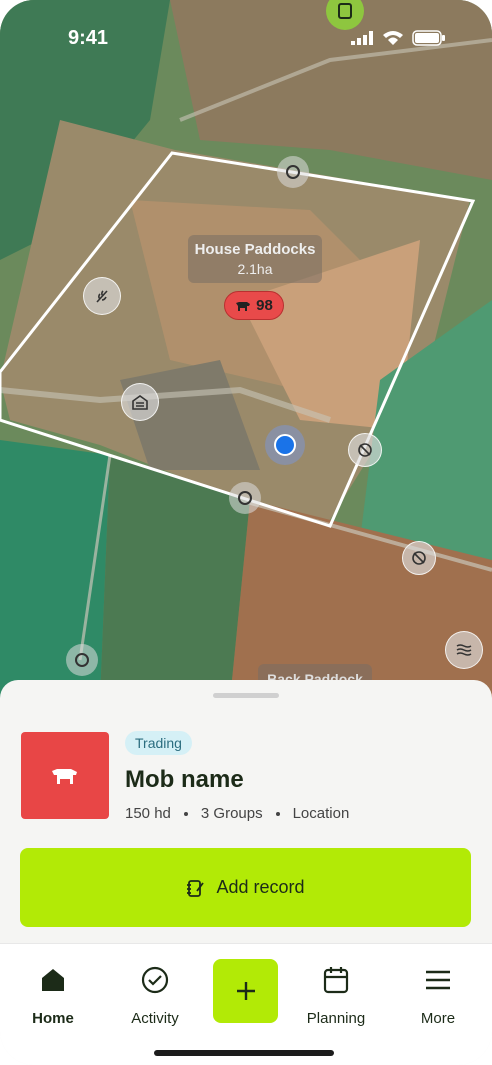 This screenshot has height=1065, width=492. Describe the element at coordinates (53, 994) in the screenshot. I see `tab-home: Home` at that location.